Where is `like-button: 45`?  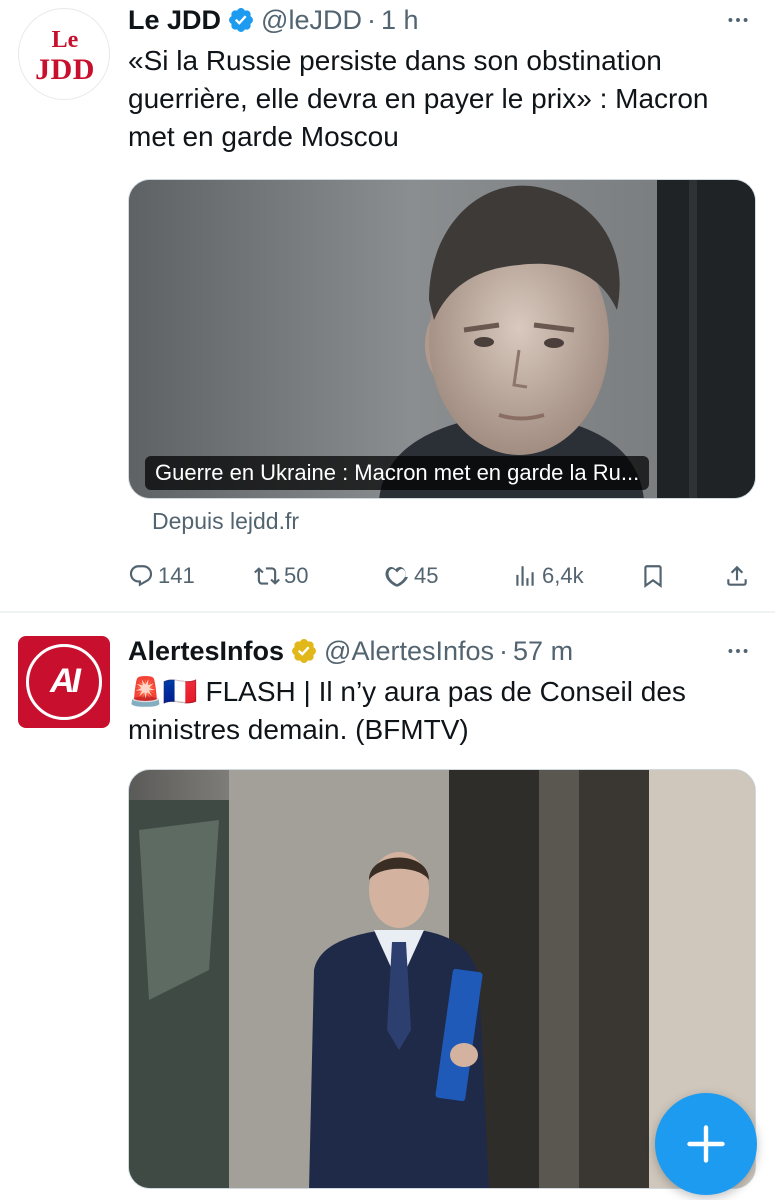
like-button: 45 is located at coordinates (411, 576).